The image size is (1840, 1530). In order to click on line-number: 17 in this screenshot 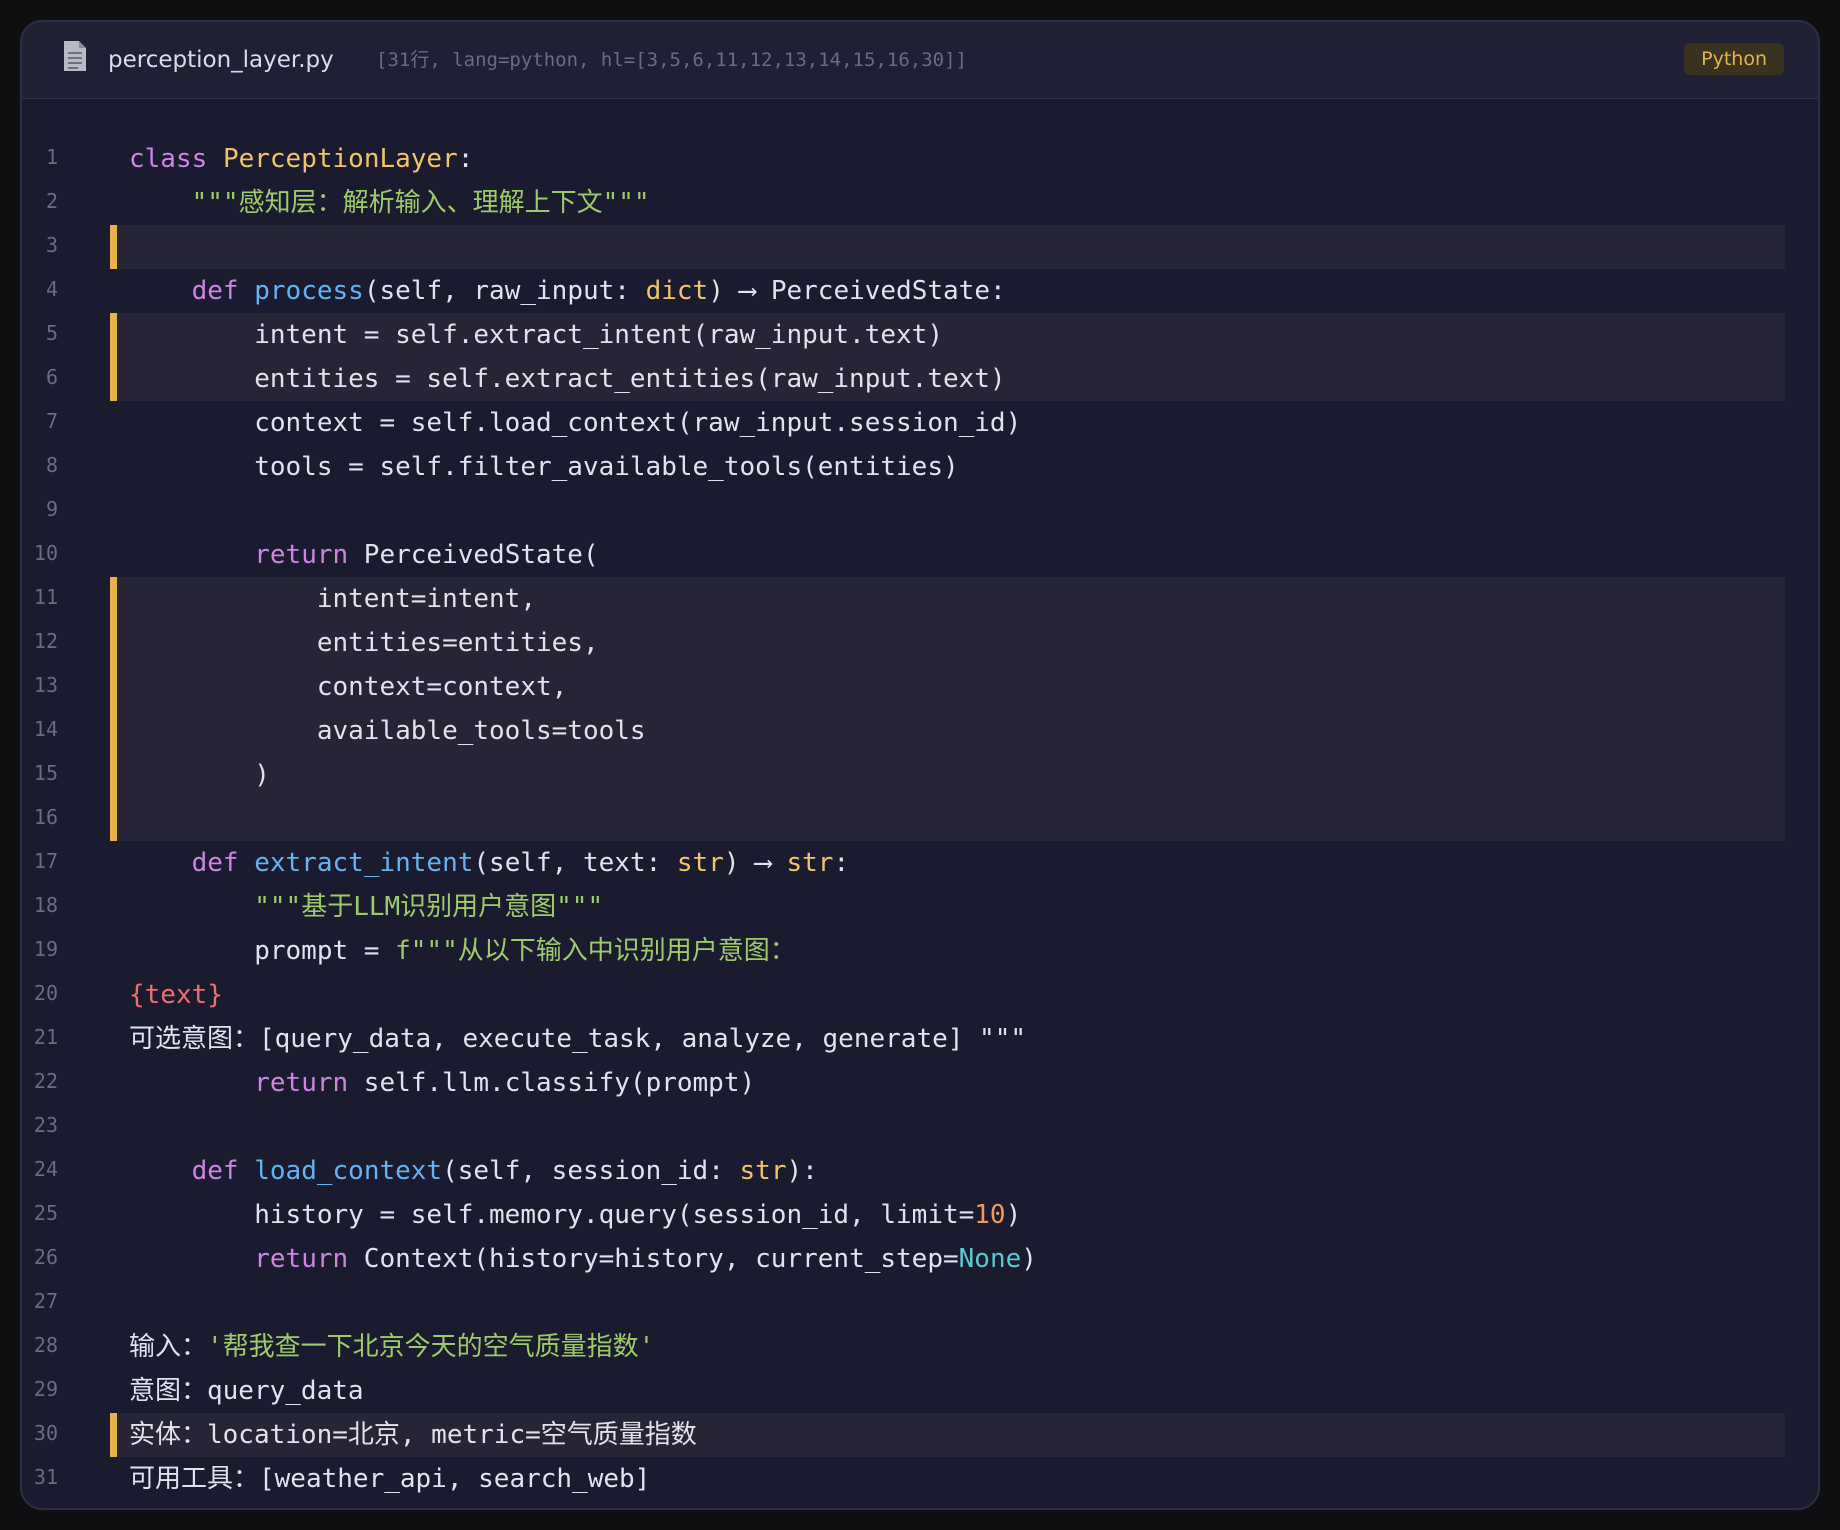, I will do `click(45, 861)`.